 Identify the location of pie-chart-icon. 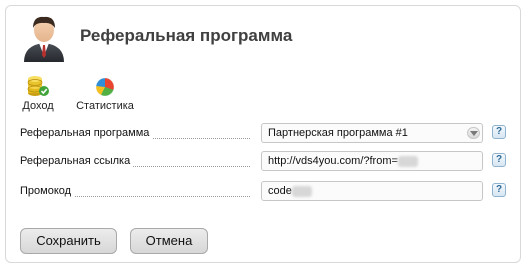
(105, 87).